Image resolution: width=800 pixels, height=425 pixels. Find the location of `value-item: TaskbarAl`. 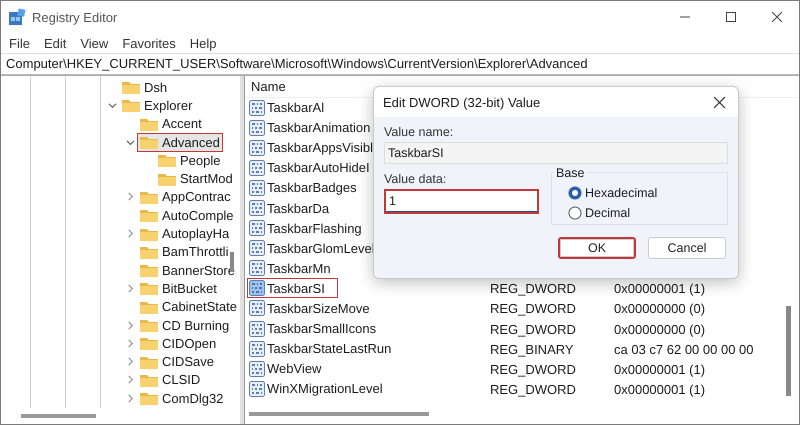

value-item: TaskbarAl is located at coordinates (292, 108).